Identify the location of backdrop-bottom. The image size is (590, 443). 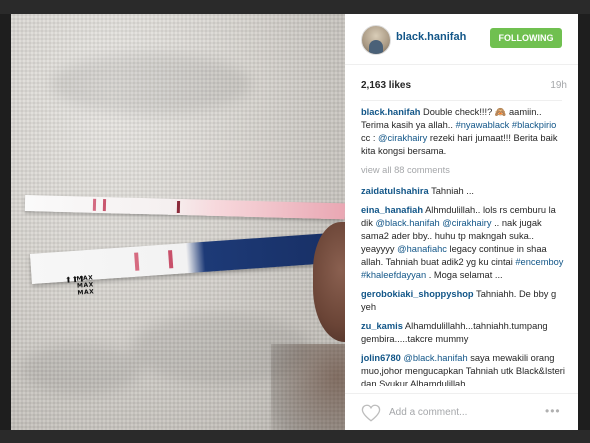
(295, 436).